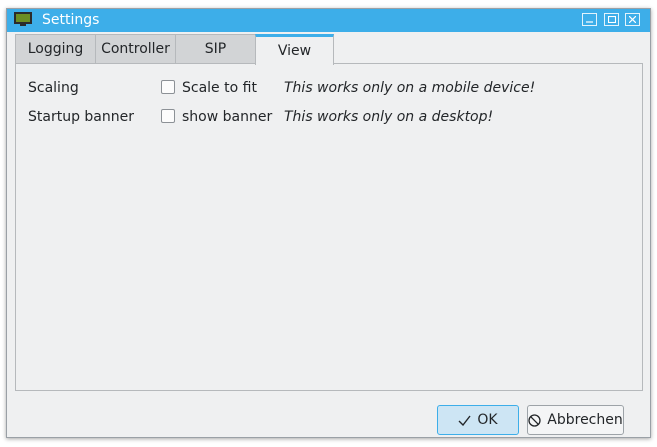 The width and height of the screenshot is (657, 447). What do you see at coordinates (168, 116) in the screenshot?
I see `show-banner-checkbox` at bounding box center [168, 116].